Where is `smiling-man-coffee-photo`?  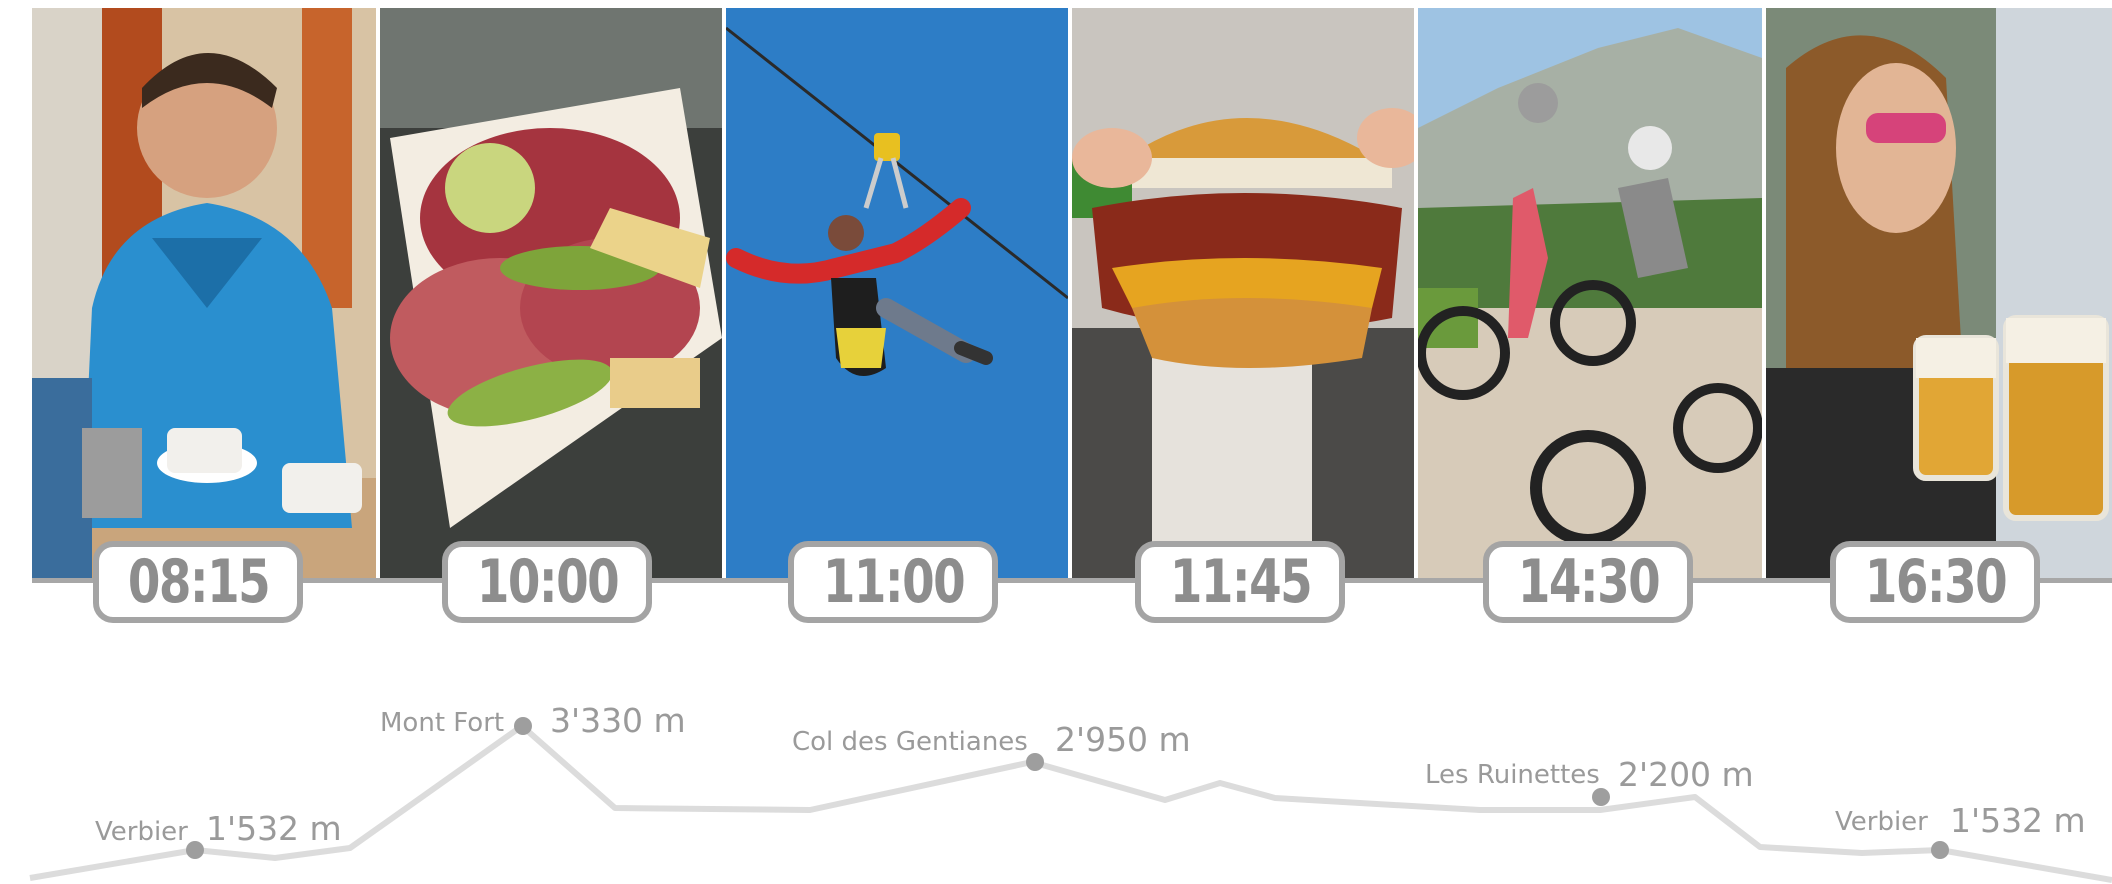 smiling-man-coffee-photo is located at coordinates (204, 293).